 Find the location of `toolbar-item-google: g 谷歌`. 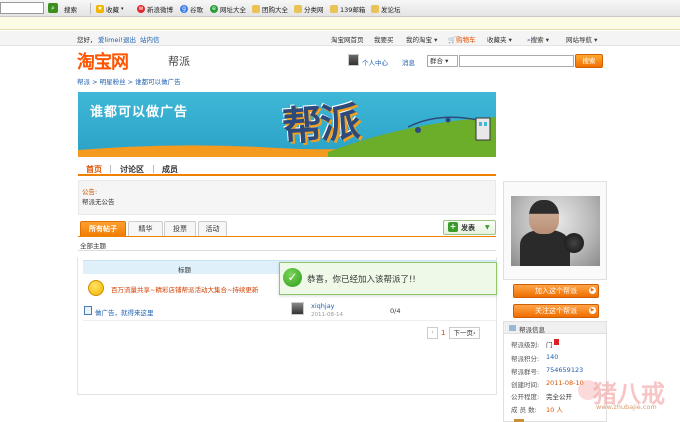

toolbar-item-google: g 谷歌 is located at coordinates (191, 8).